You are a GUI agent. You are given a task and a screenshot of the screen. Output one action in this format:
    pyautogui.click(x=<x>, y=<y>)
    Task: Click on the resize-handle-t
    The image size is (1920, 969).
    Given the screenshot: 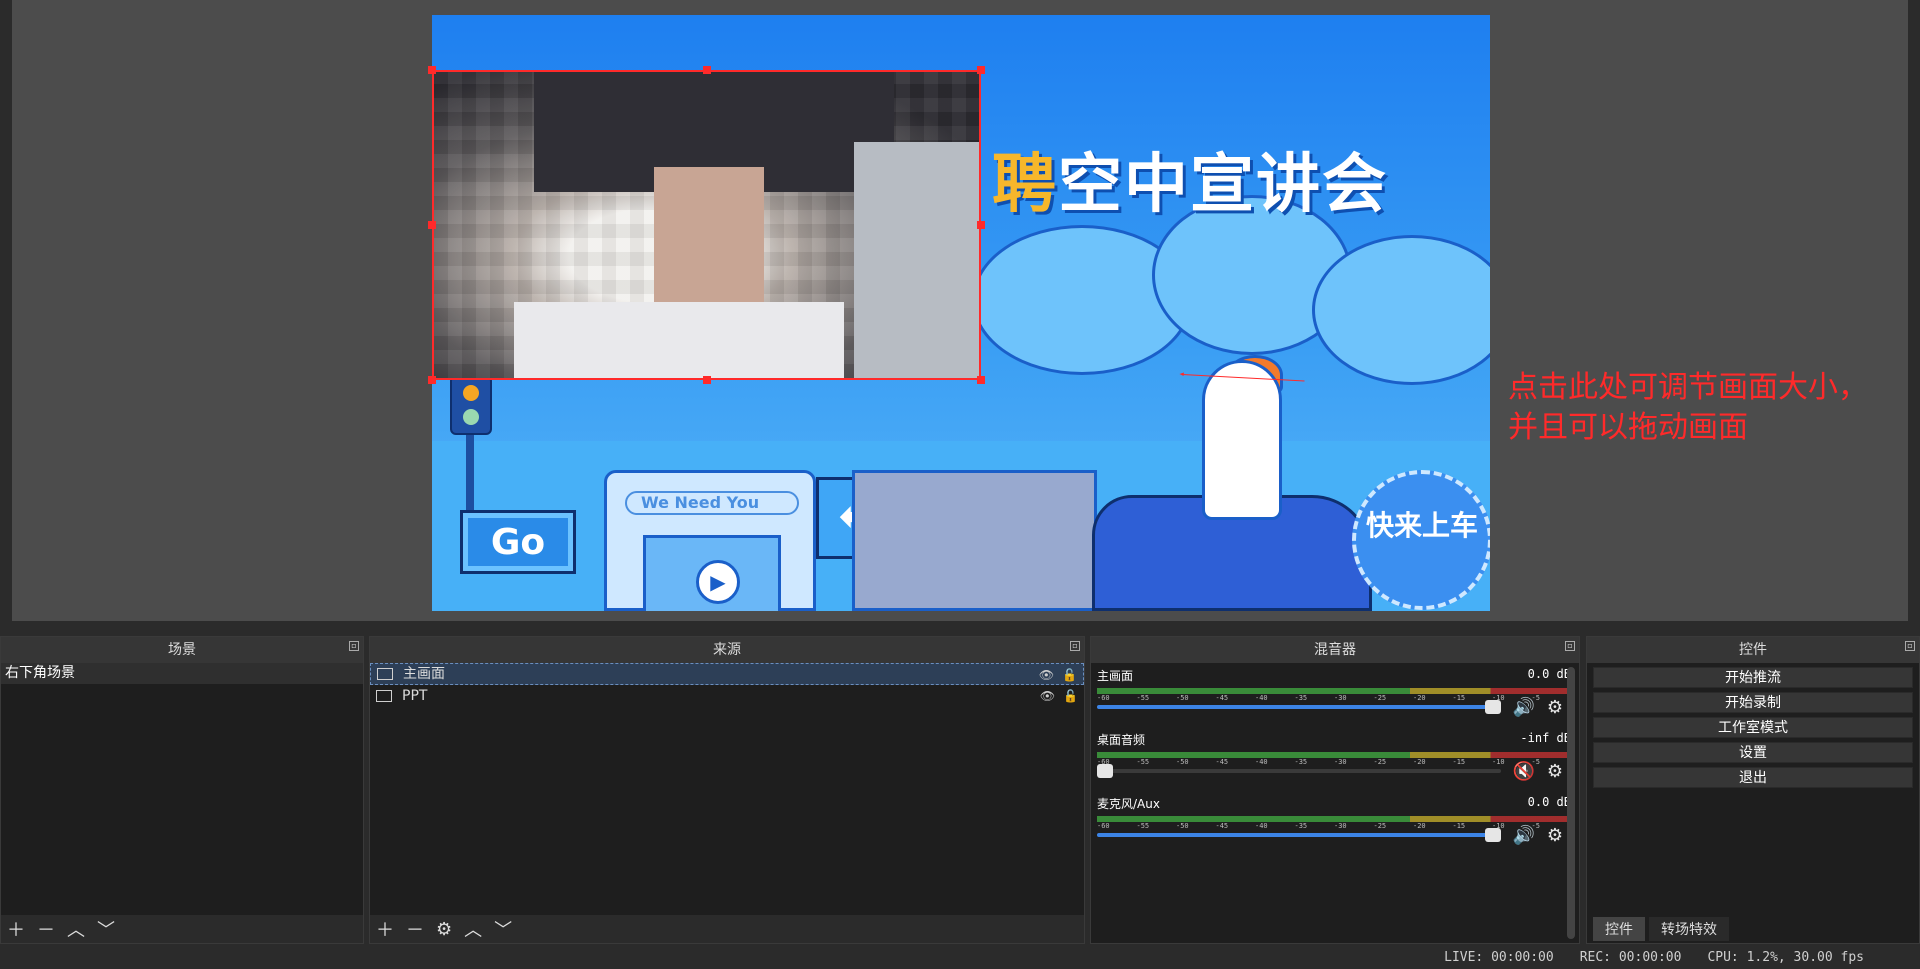 What is the action you would take?
    pyautogui.click(x=707, y=70)
    